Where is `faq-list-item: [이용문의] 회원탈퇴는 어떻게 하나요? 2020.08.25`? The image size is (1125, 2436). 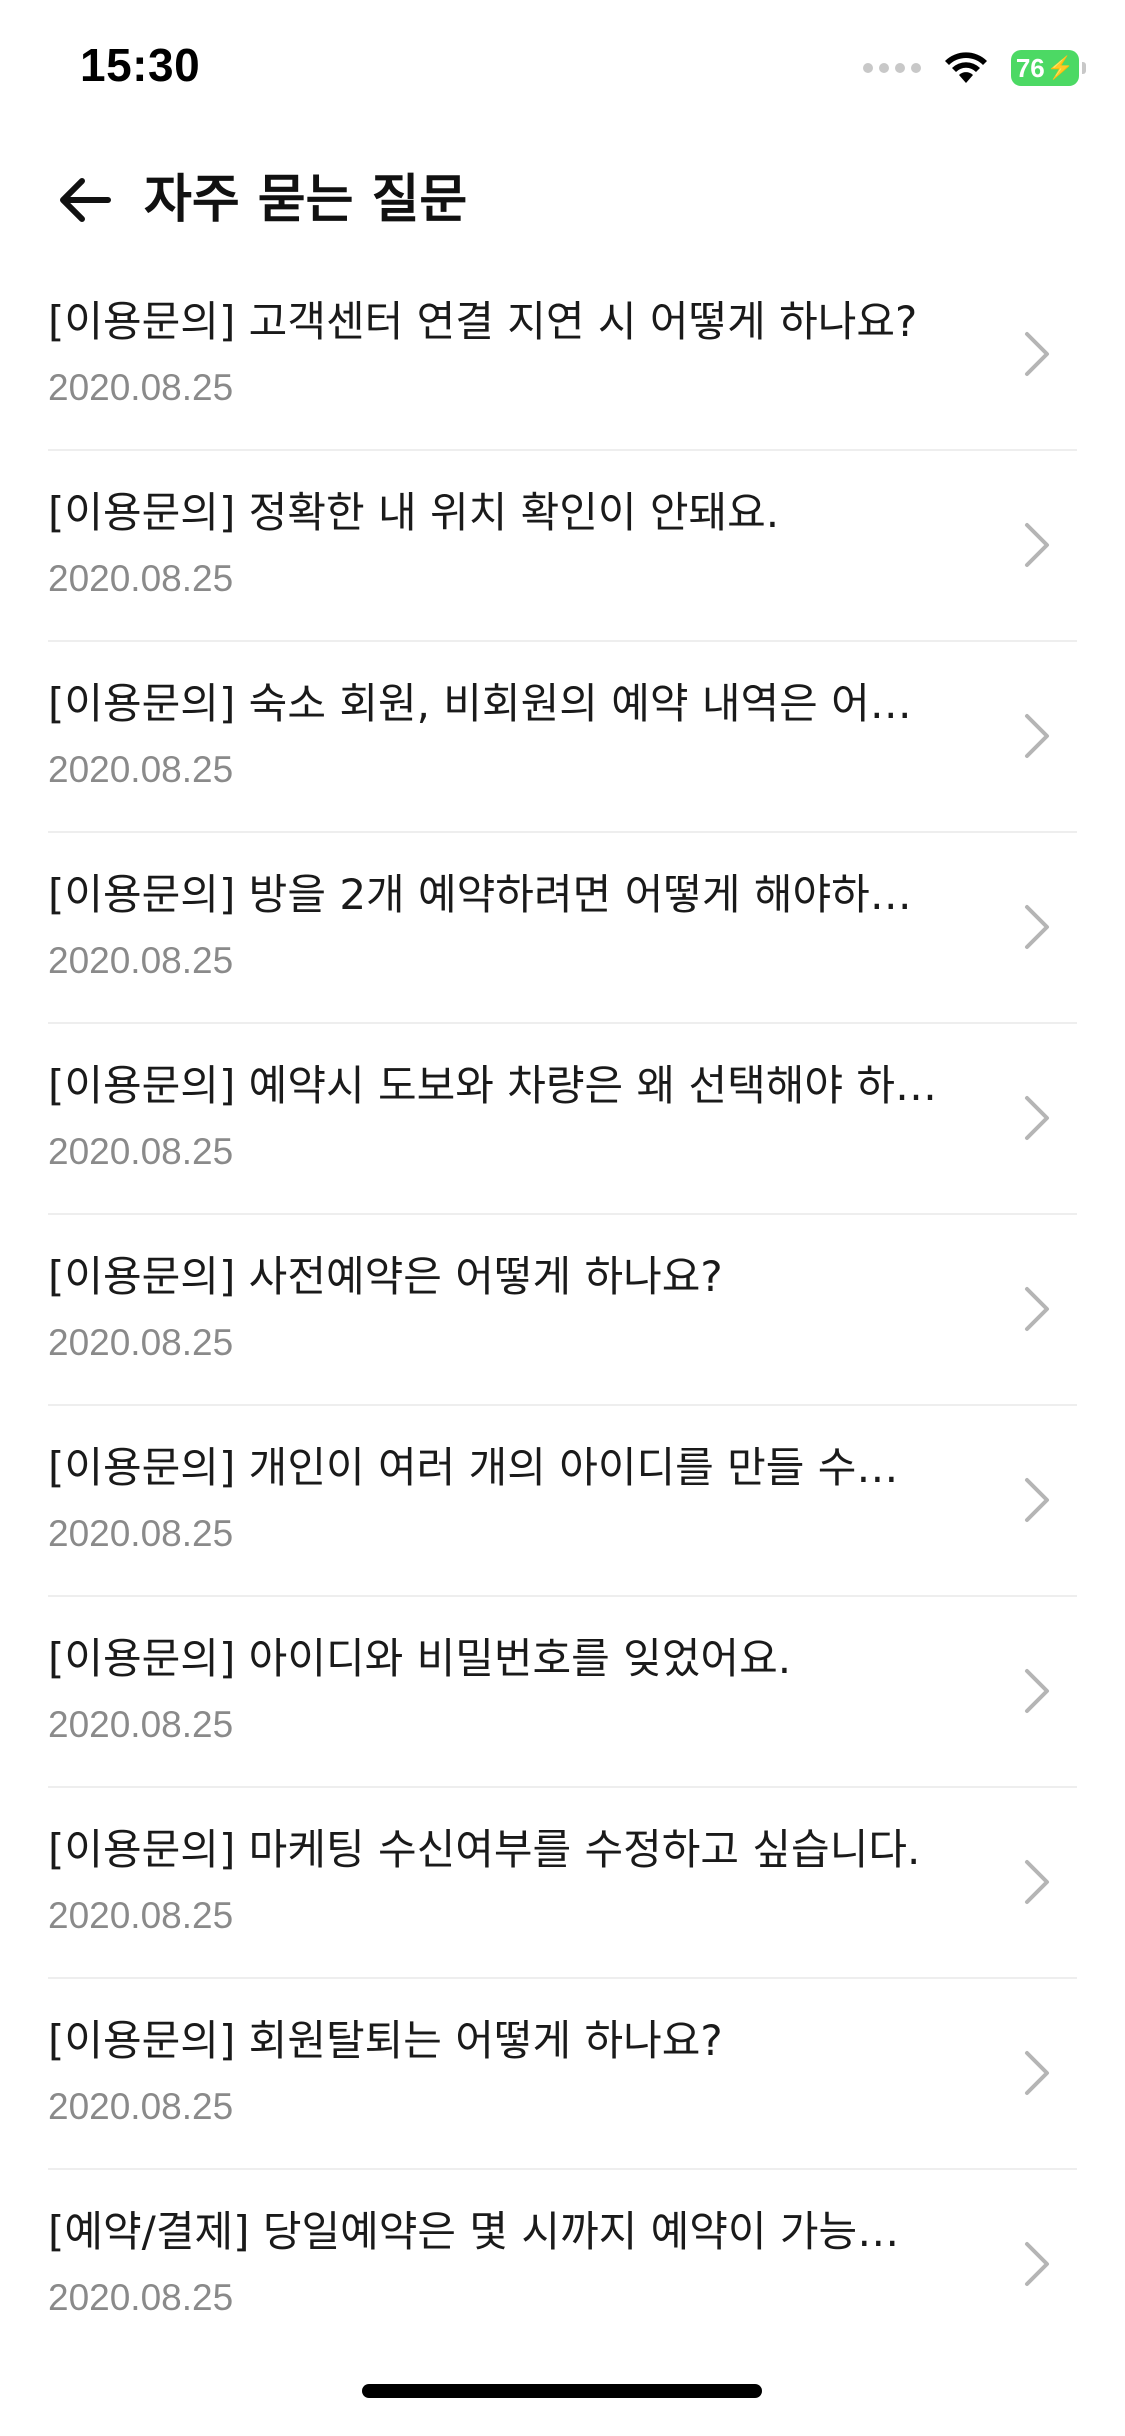 faq-list-item: [이용문의] 회원탈퇴는 어떻게 하나요? 2020.08.25 is located at coordinates (562, 2074).